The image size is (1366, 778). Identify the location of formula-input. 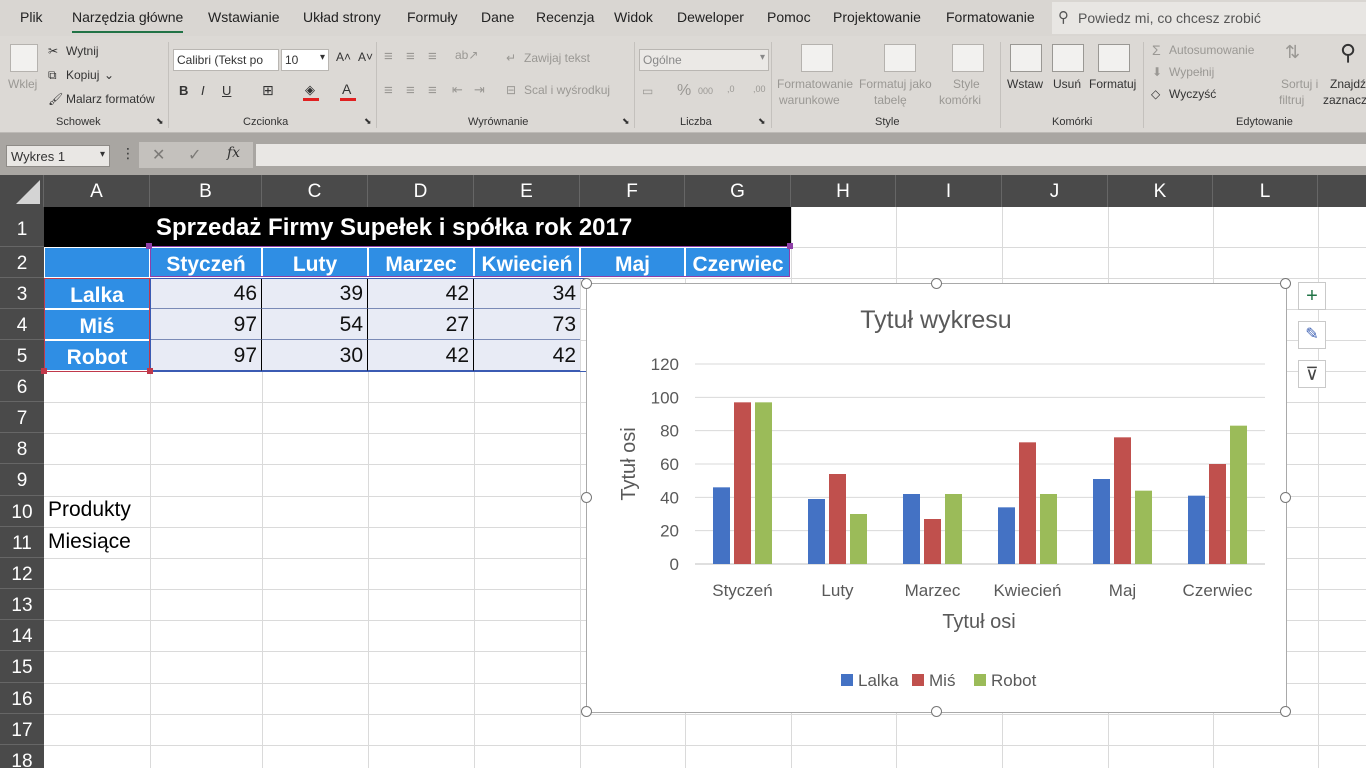
(811, 155).